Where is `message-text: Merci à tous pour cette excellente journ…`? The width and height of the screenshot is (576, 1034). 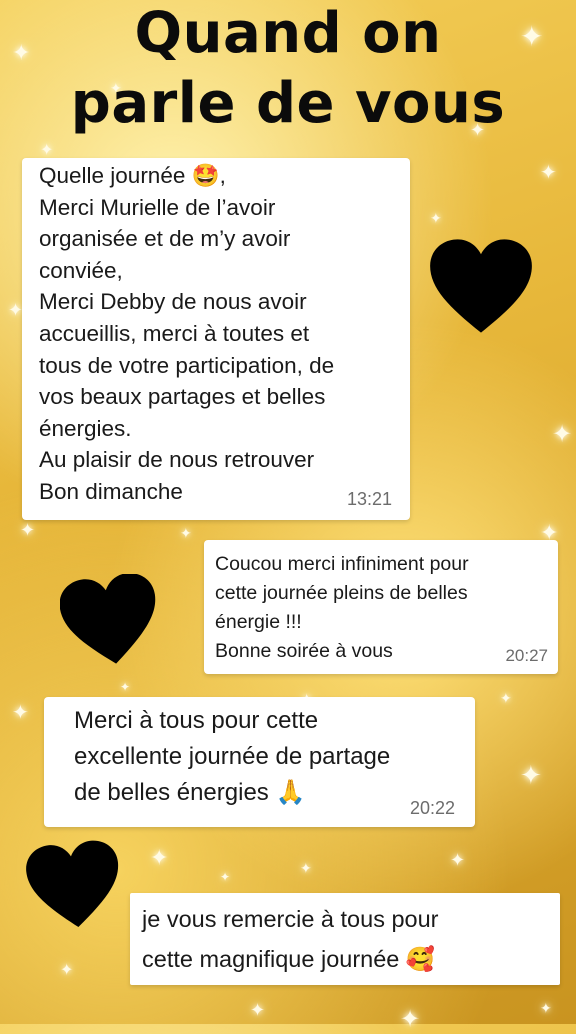 message-text: Merci à tous pour cette excellente journ… is located at coordinates (232, 756).